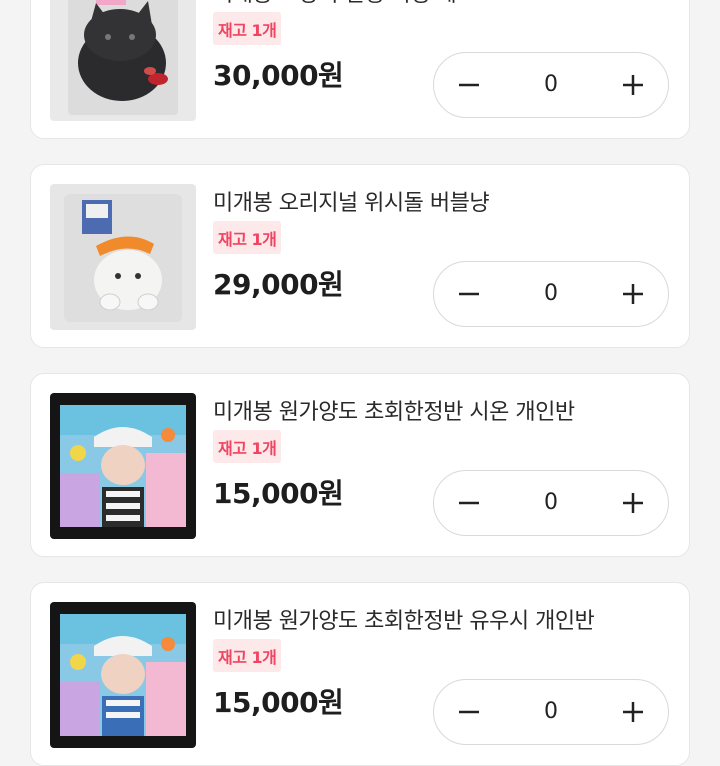 This screenshot has height=766, width=720. I want to click on product-title: 미개봉 오리지널 위시돌 버블냥, so click(351, 203).